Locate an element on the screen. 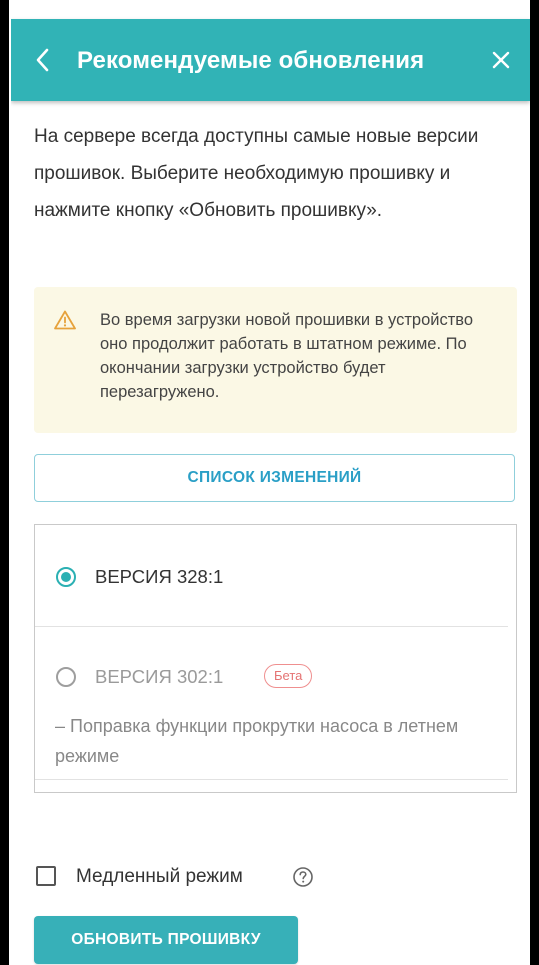 This screenshot has width=539, height=965. close-button is located at coordinates (501, 60).